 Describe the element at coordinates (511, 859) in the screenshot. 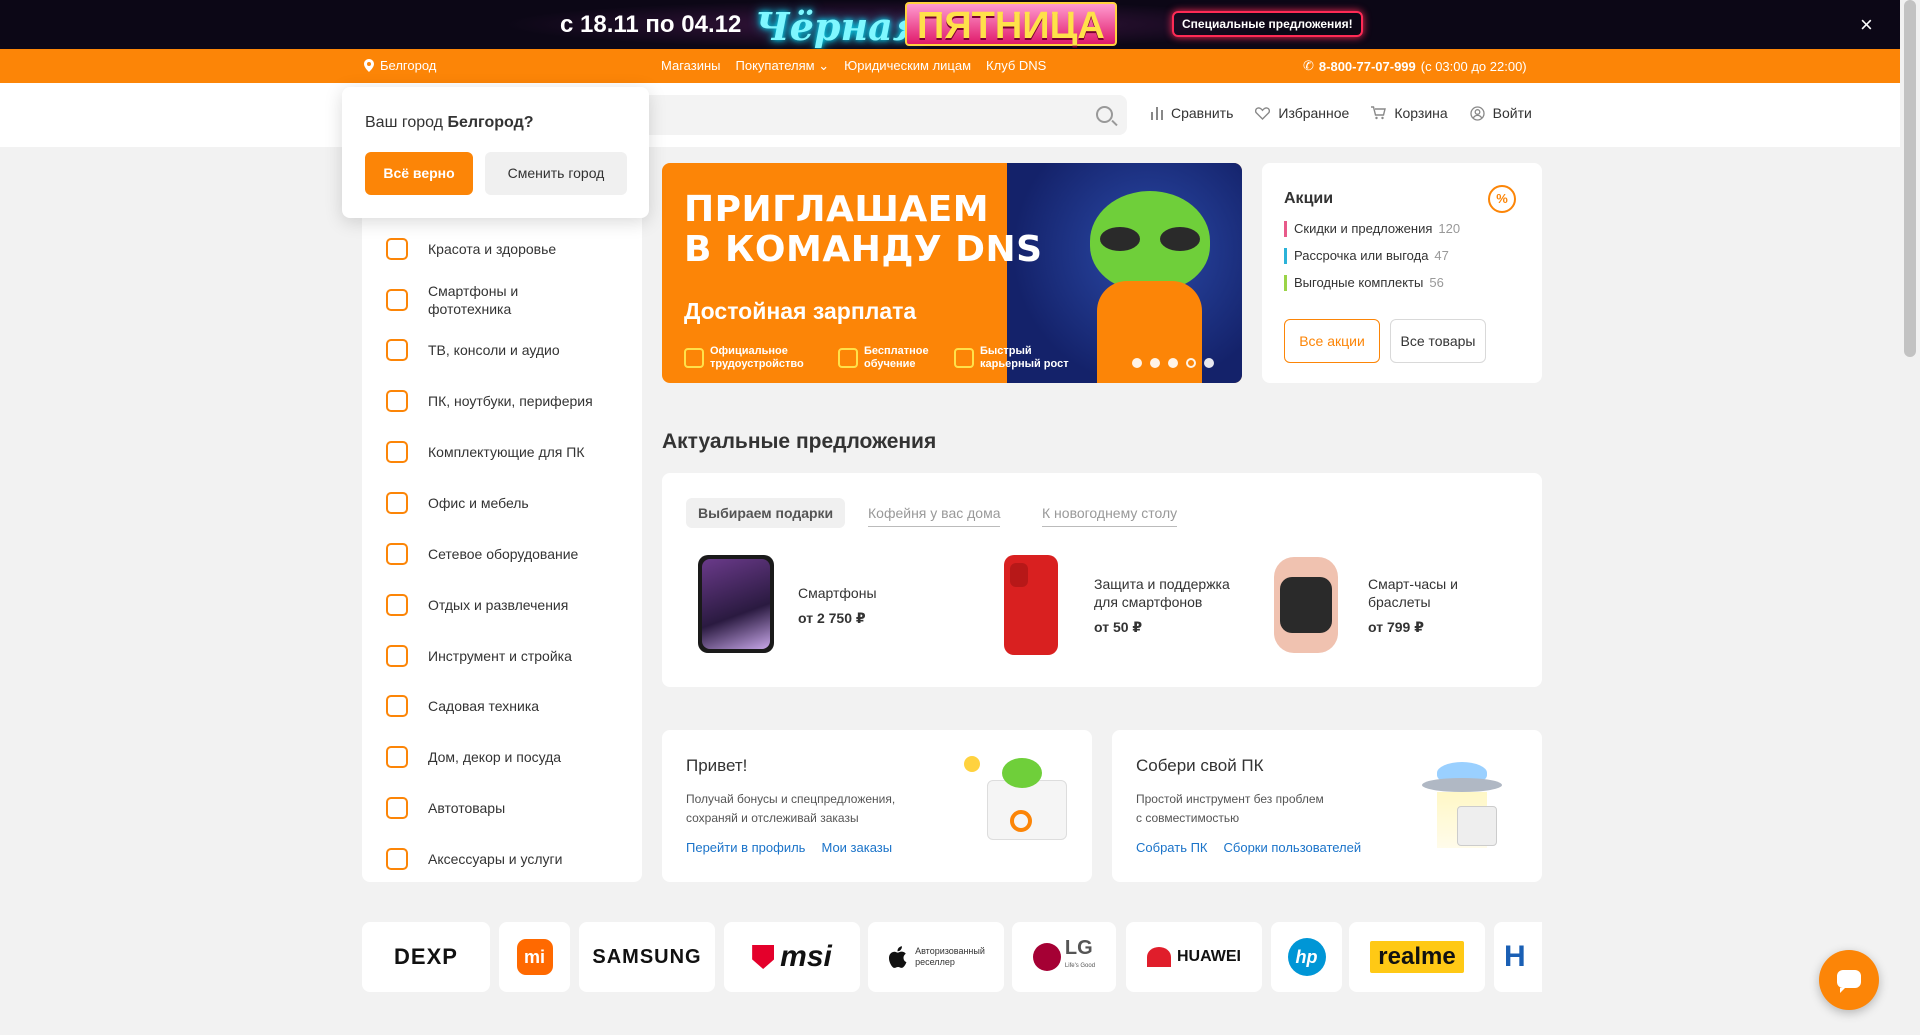

I see `catalog-item-accessories: Аксессуары и услуги` at that location.